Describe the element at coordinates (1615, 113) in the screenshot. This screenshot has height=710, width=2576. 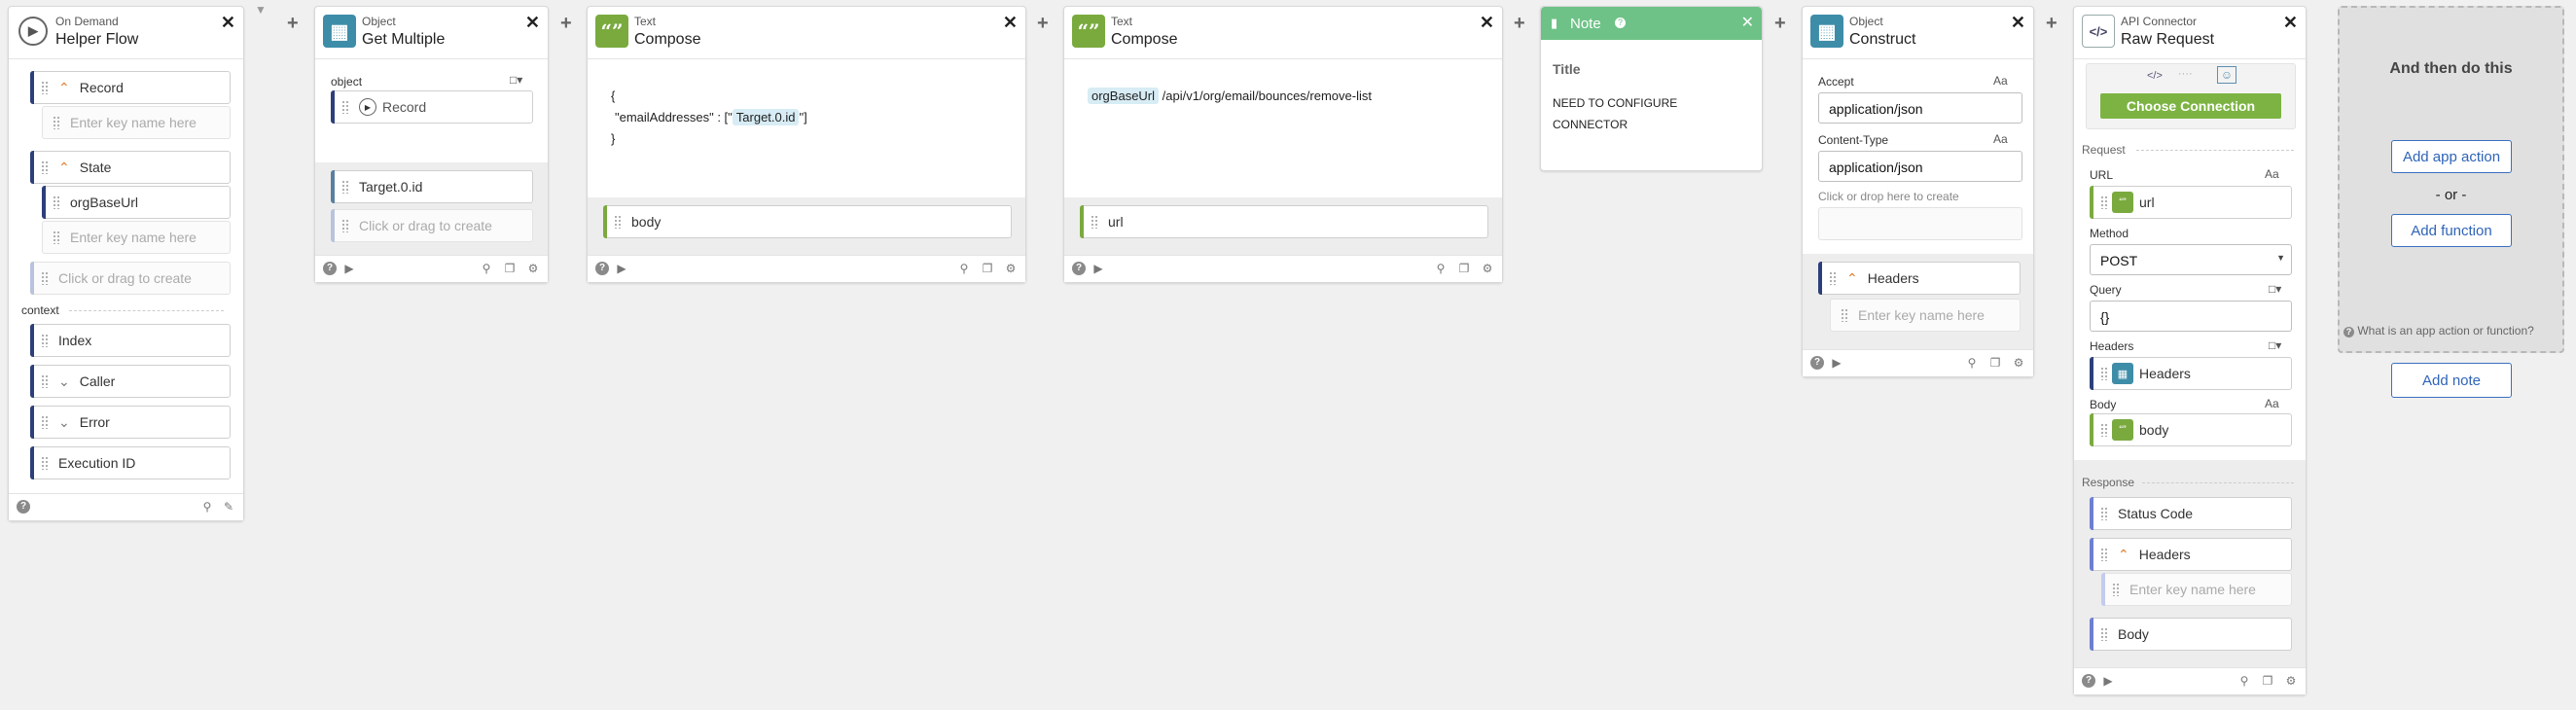
I see `note-body: NEED TO CONFIGURE CONNECTOR` at that location.